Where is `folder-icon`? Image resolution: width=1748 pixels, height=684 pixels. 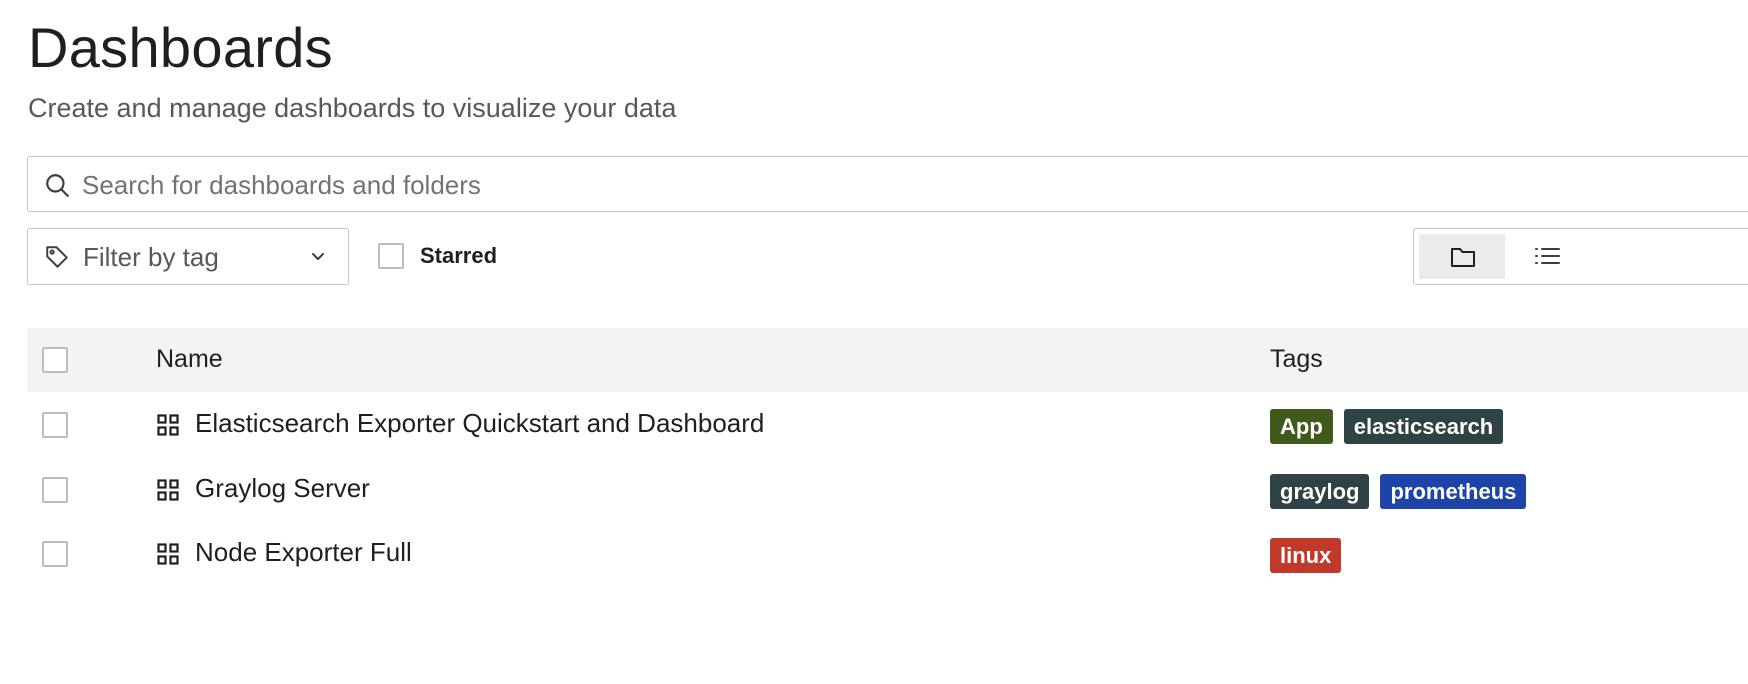 folder-icon is located at coordinates (1463, 257).